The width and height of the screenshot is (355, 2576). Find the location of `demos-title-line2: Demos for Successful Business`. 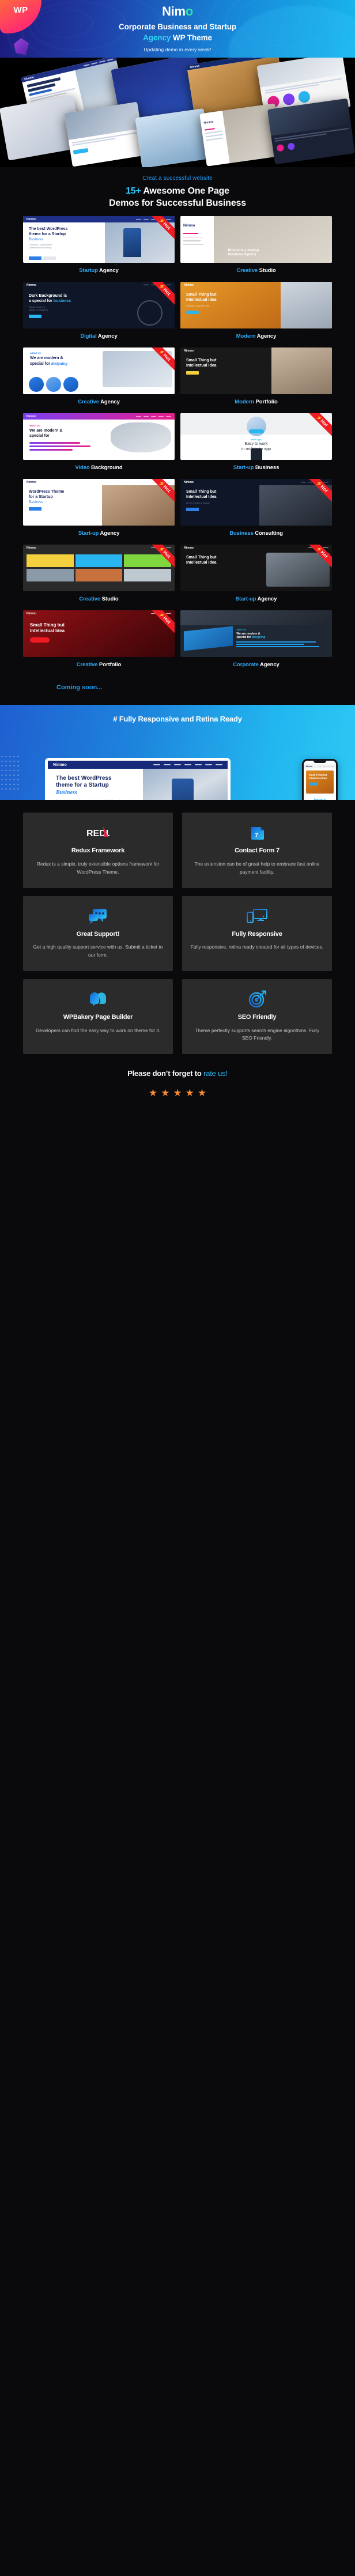

demos-title-line2: Demos for Successful Business is located at coordinates (177, 203).